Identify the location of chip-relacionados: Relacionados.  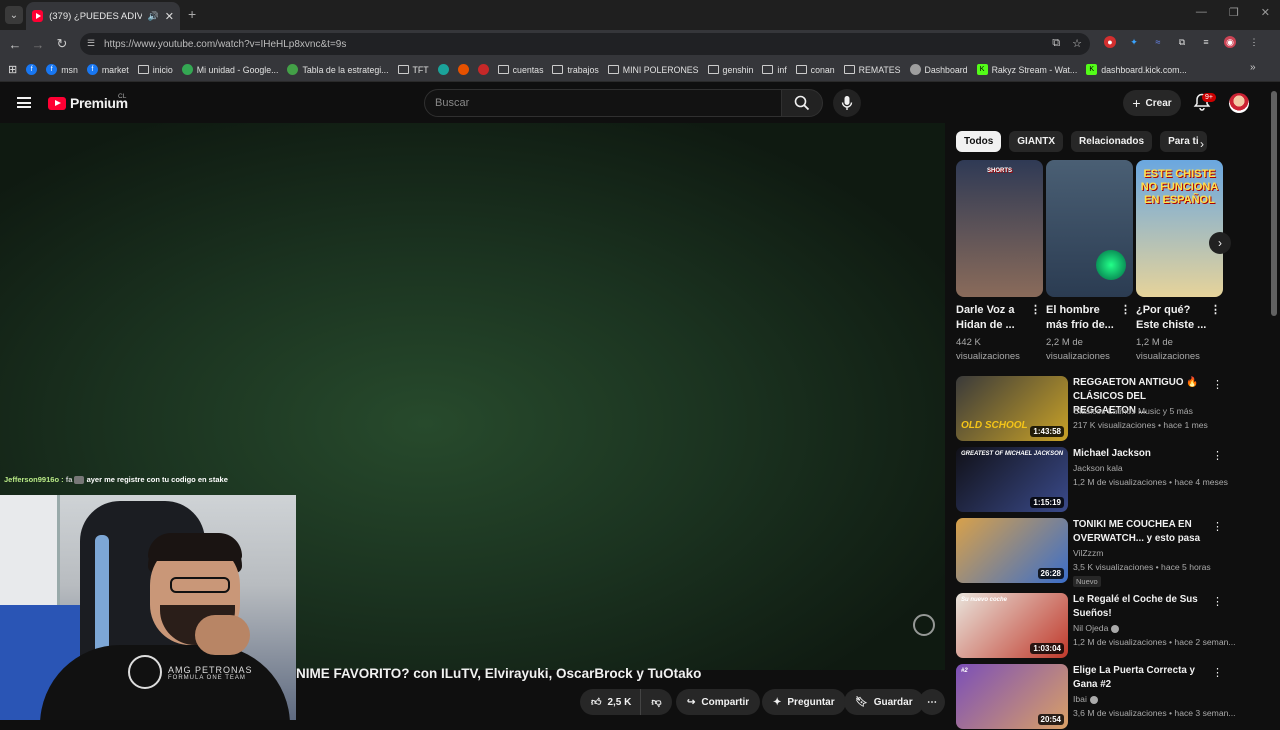
(1112, 141).